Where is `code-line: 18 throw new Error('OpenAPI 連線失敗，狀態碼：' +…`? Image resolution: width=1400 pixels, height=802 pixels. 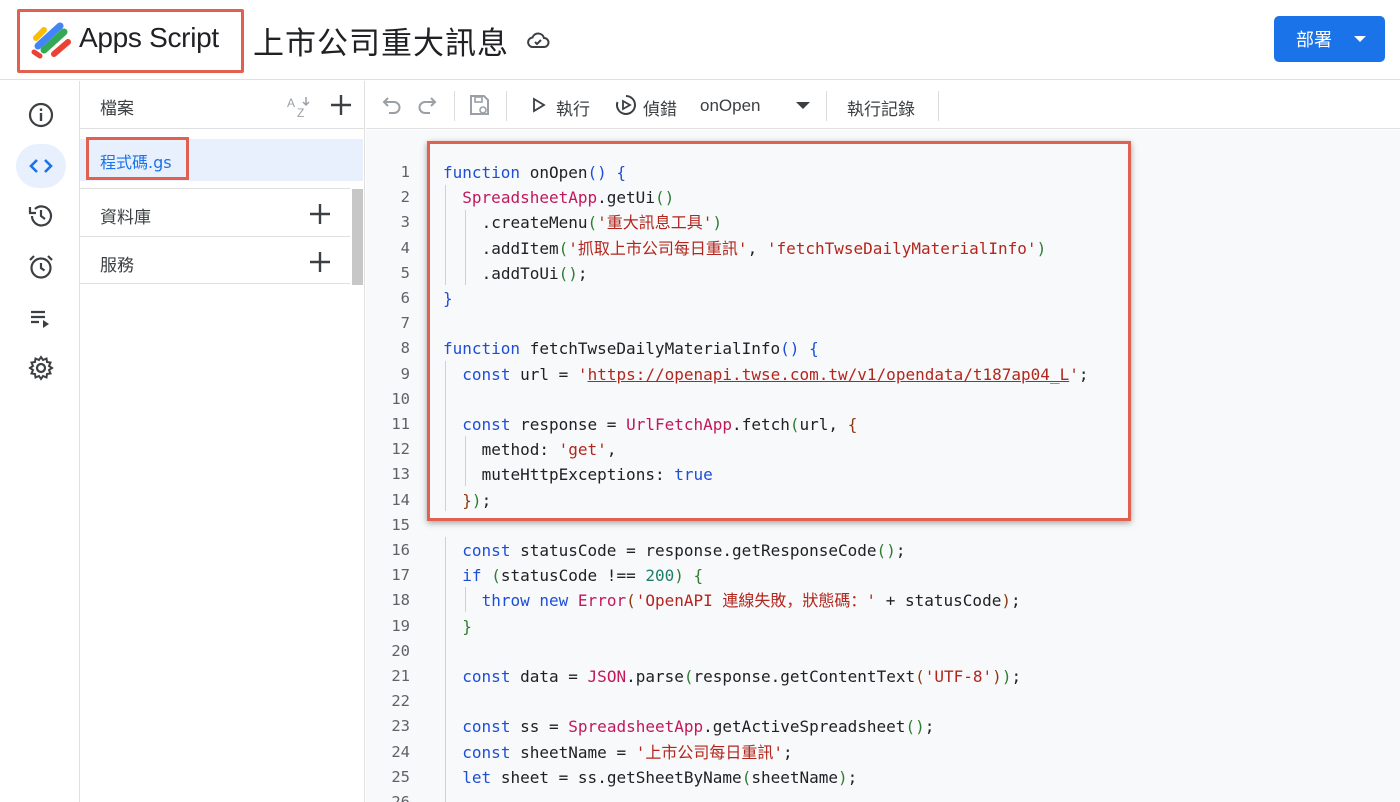 code-line: 18 throw new Error('OpenAPI 連線失敗，狀態碼：' +… is located at coordinates (883, 600).